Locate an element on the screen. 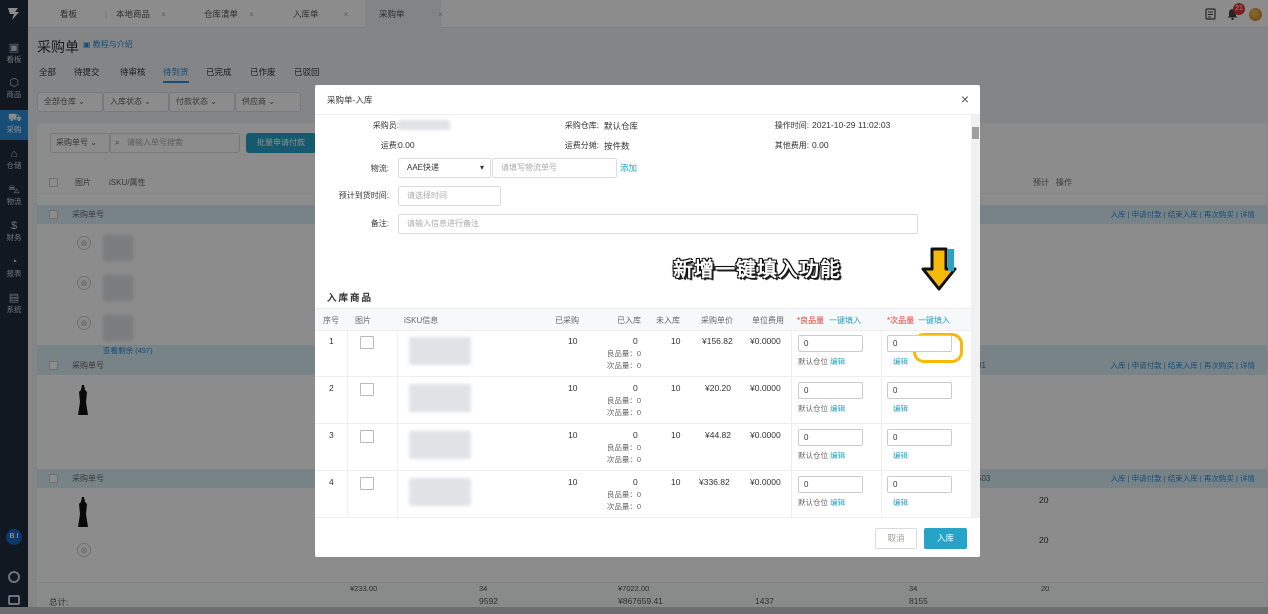  redacted-buyer is located at coordinates (424, 125).